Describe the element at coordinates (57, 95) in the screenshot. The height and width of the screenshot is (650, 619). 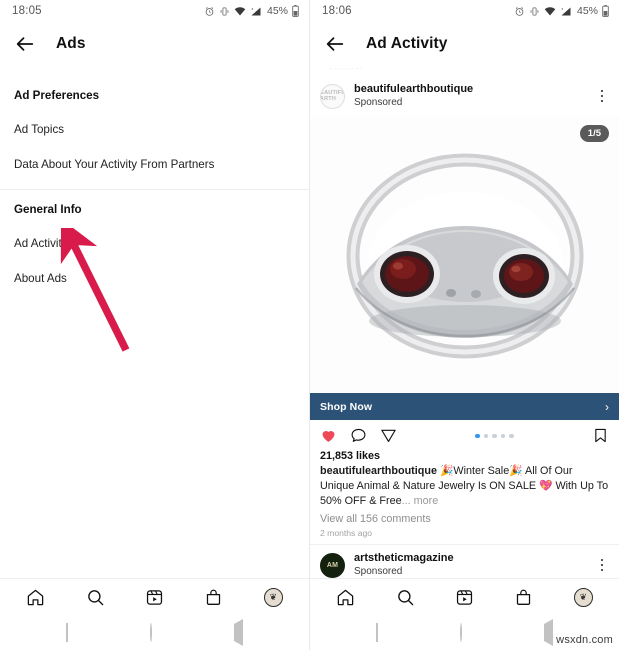
I see `section-heading-ad-preferences: Ad Preferences` at that location.